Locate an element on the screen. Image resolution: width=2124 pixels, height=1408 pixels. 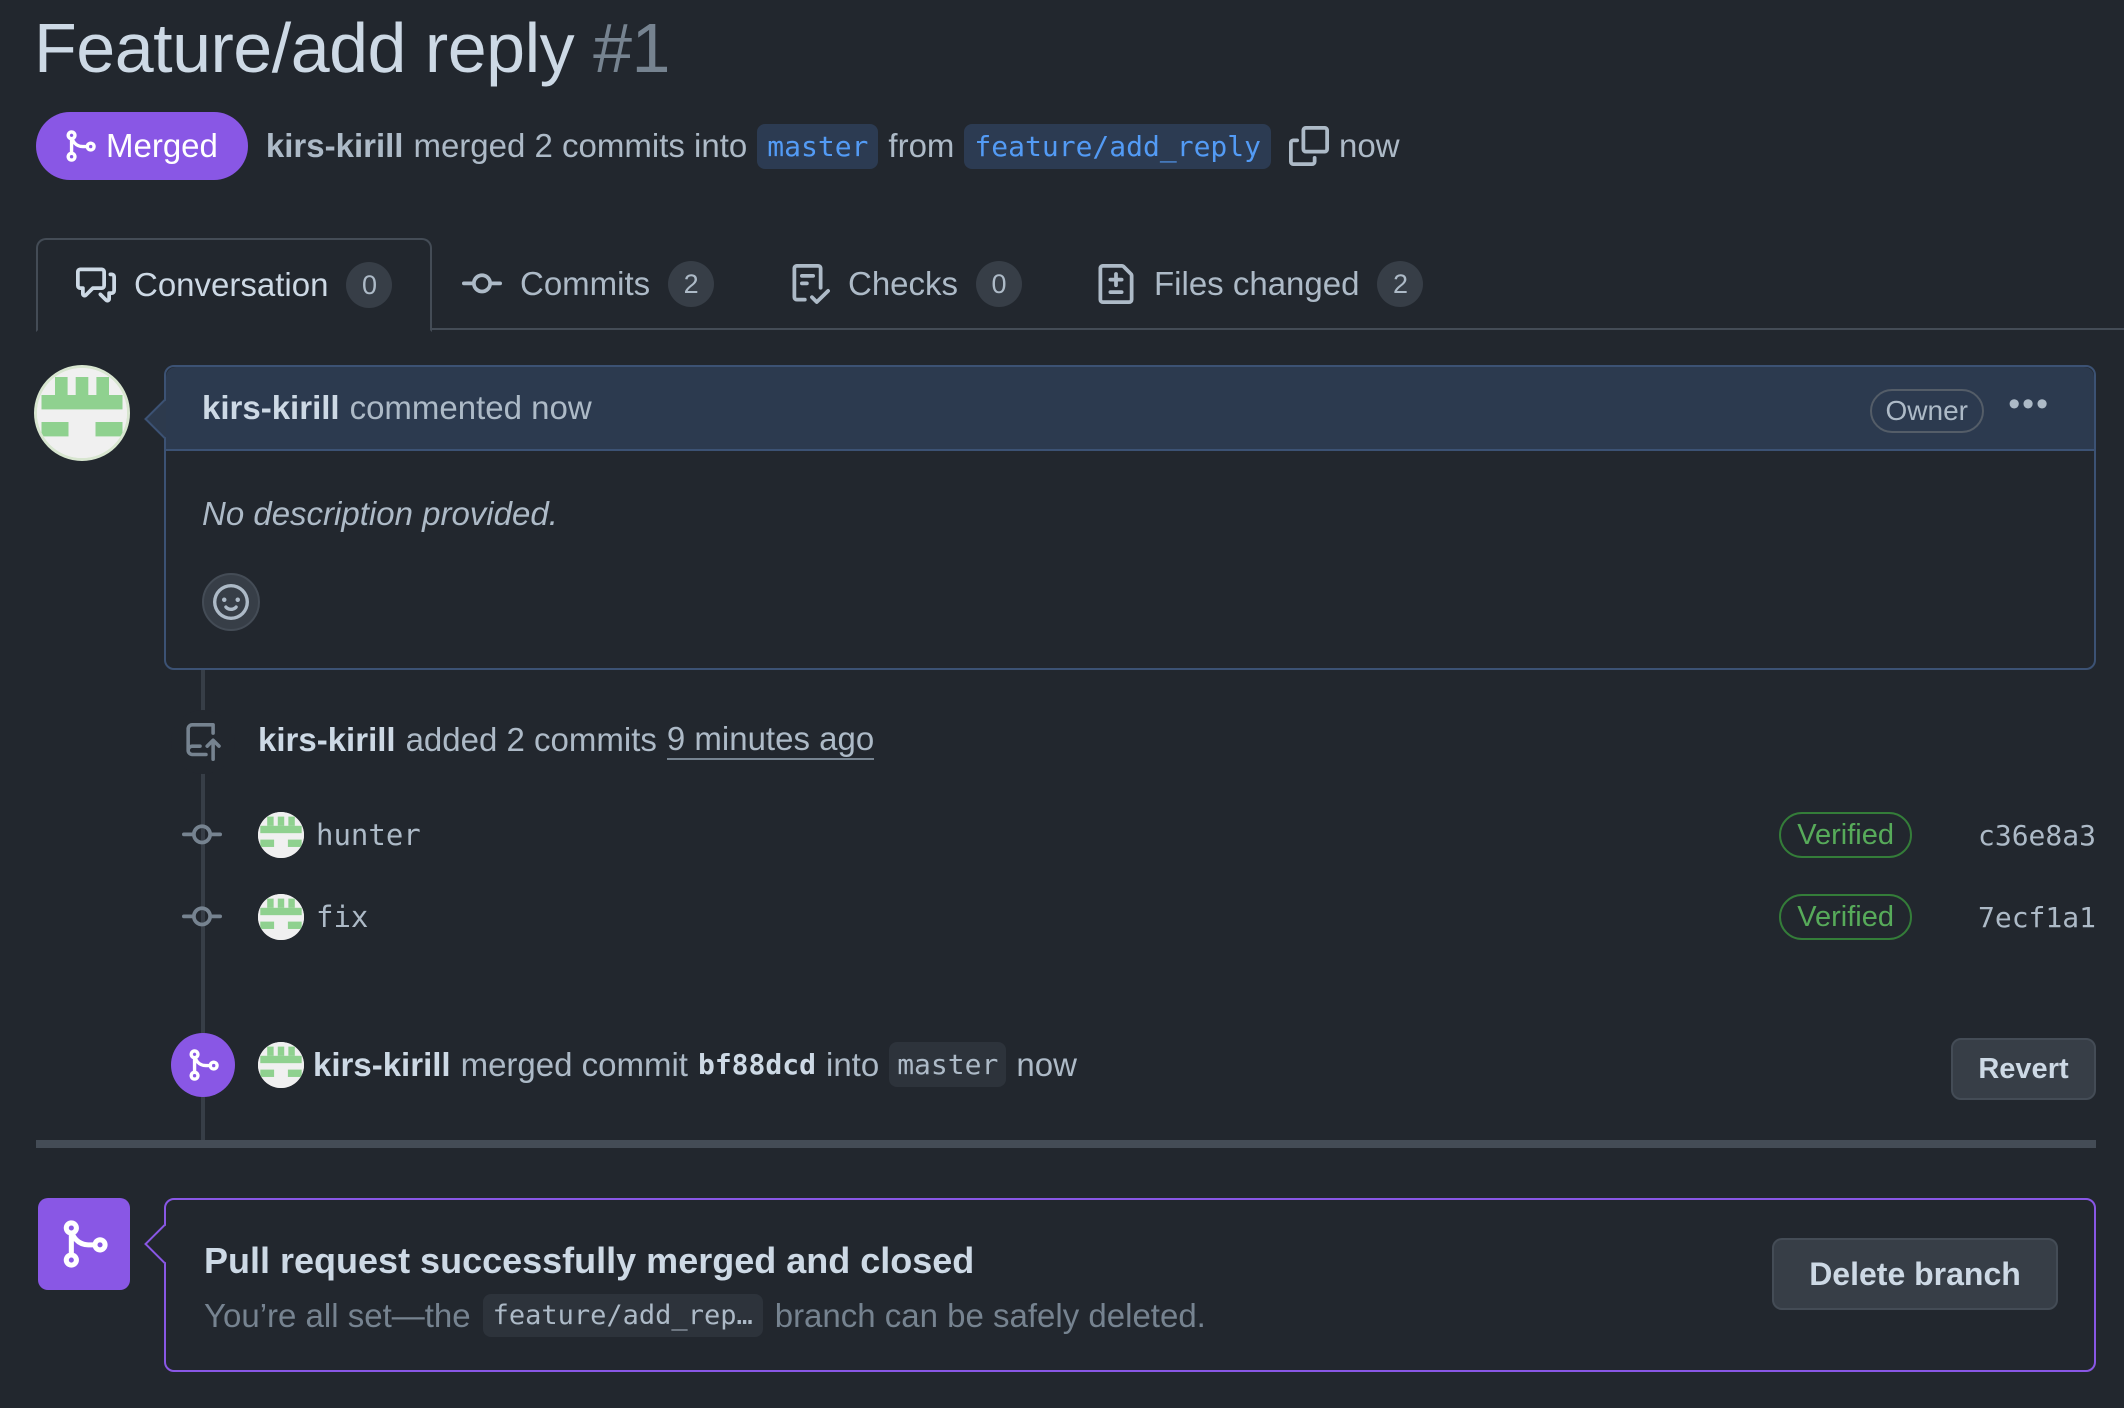
merged-sub-suffix: branch can be safely deleted. is located at coordinates (990, 1315).